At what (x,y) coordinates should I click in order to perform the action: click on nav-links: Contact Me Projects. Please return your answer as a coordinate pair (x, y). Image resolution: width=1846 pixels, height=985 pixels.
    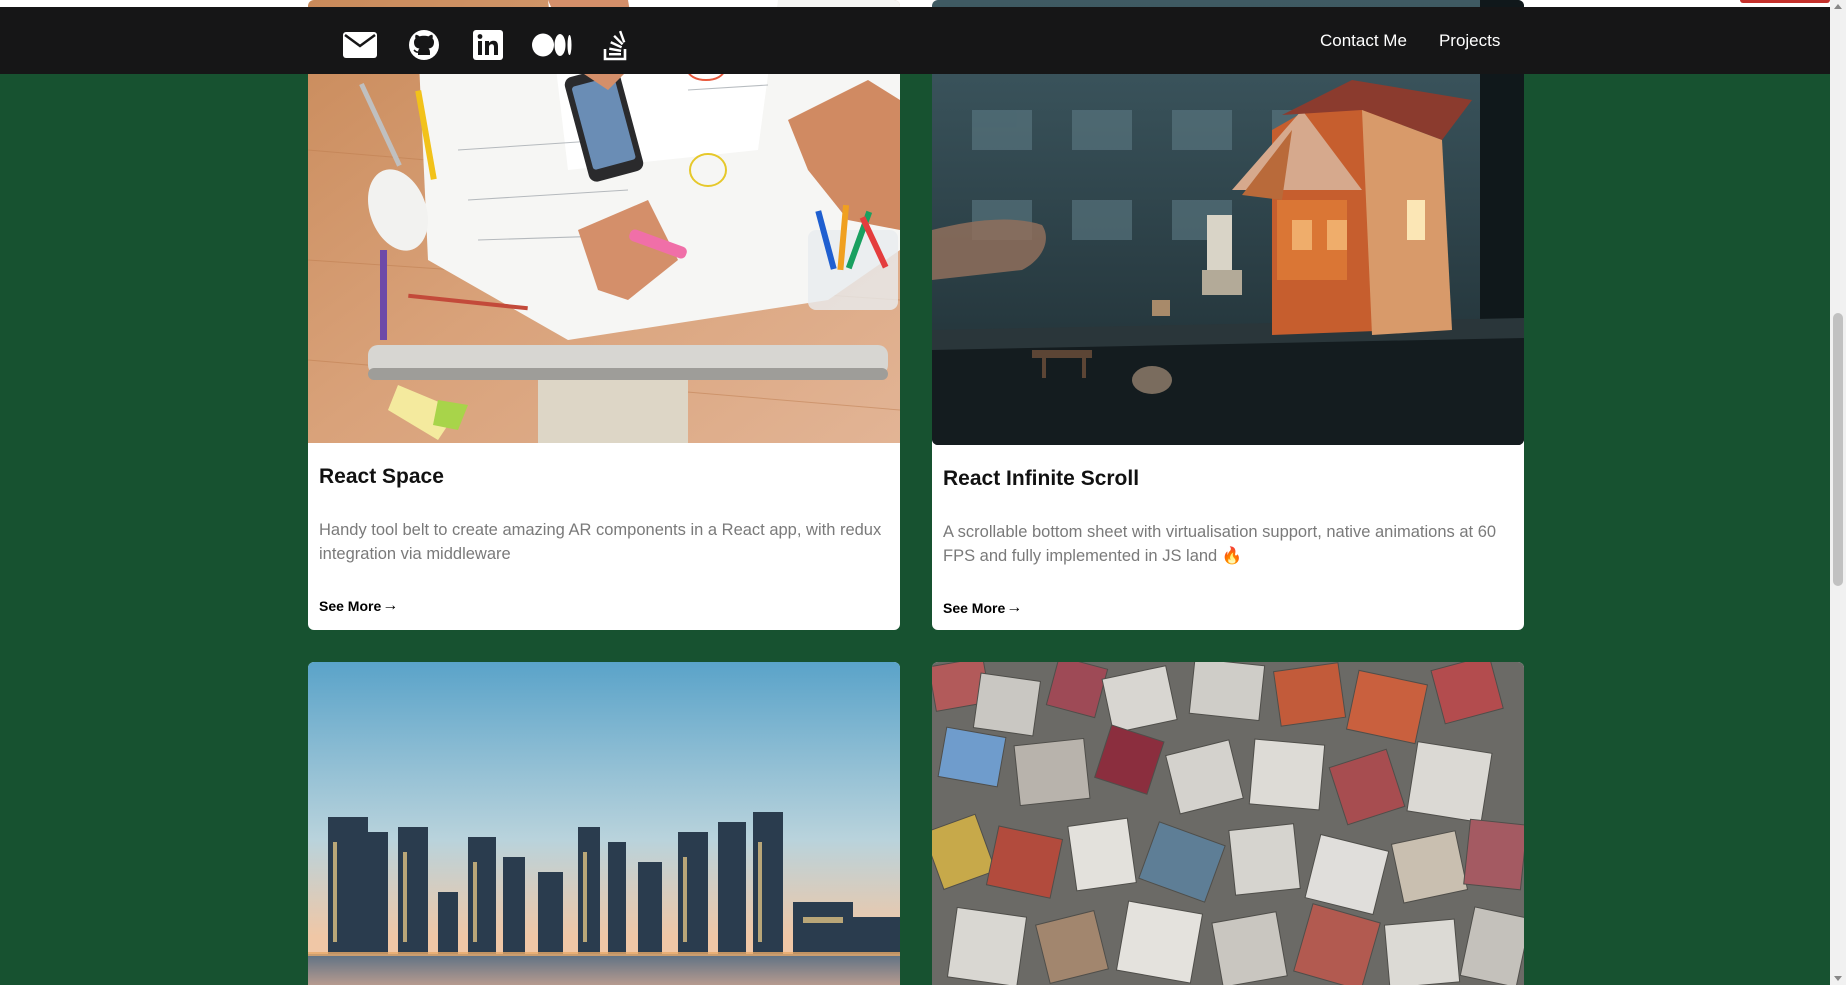
    Looking at the image, I should click on (1410, 41).